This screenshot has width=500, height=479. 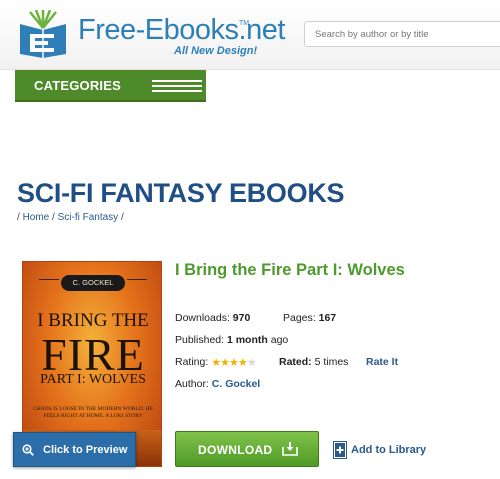 I want to click on star-empty-icon: ★, so click(x=252, y=363).